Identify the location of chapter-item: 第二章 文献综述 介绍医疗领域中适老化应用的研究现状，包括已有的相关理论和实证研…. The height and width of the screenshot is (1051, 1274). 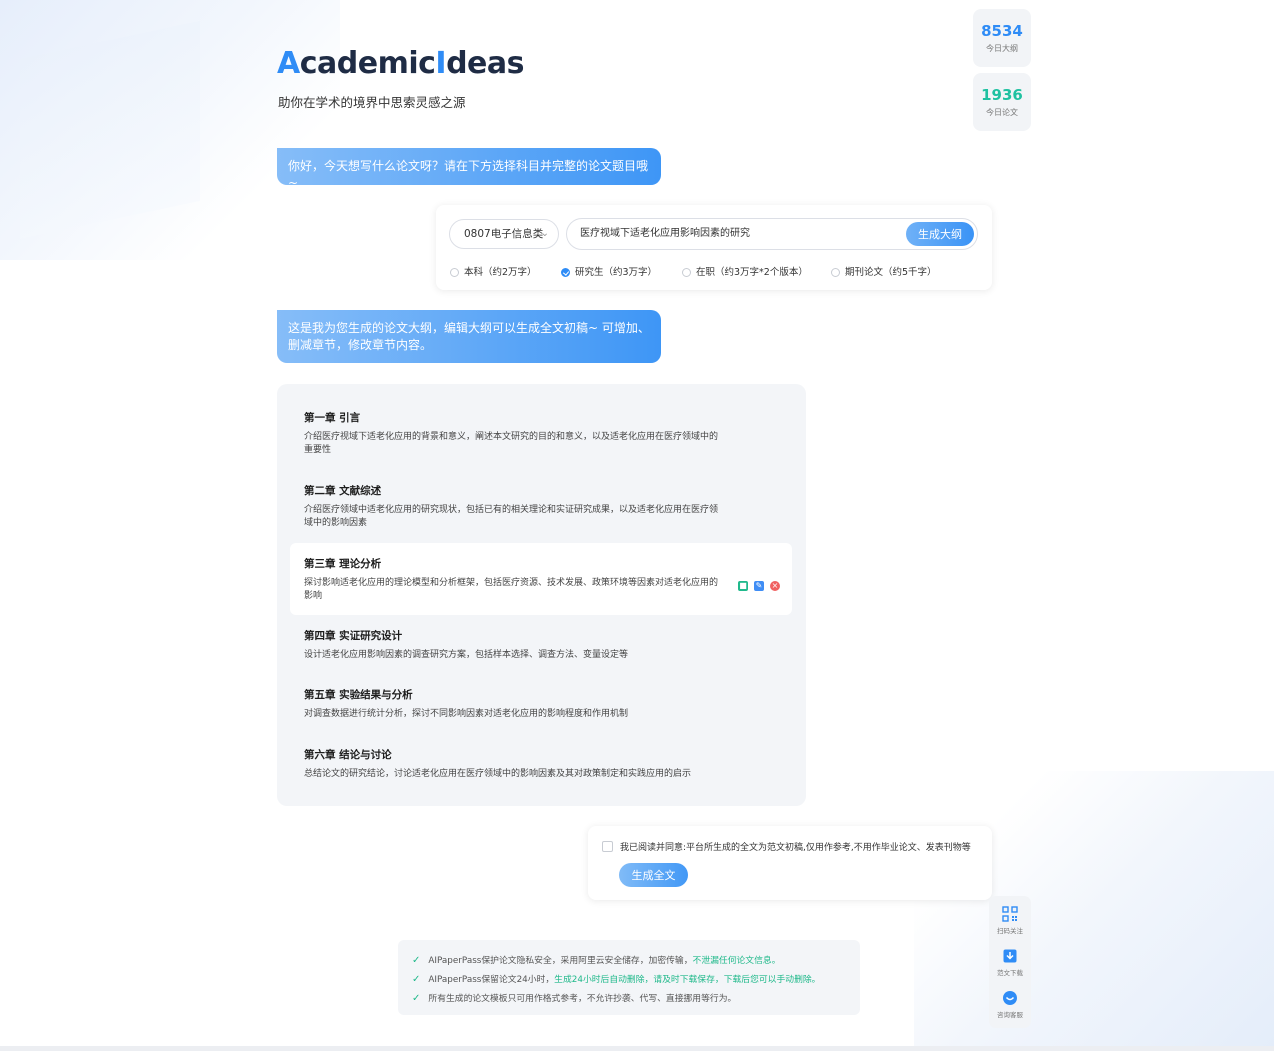
(541, 506).